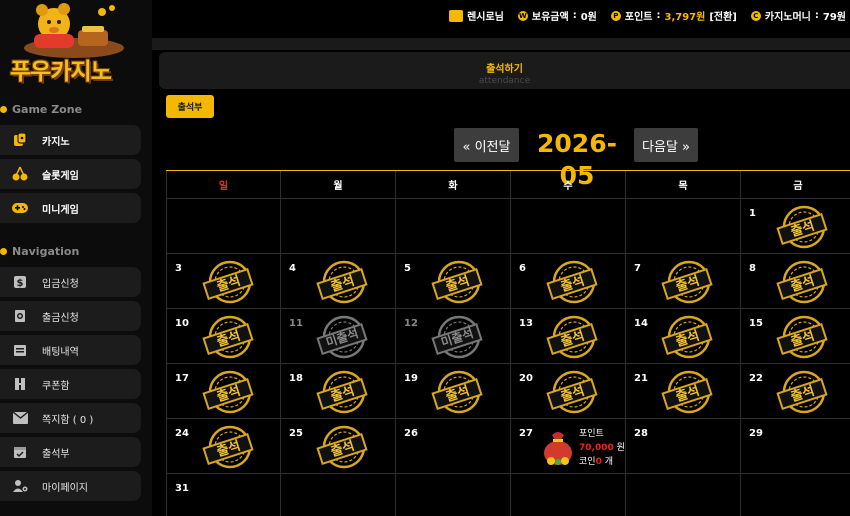 Image resolution: width=850 pixels, height=516 pixels. I want to click on attendance-button: 출석부, so click(190, 106).